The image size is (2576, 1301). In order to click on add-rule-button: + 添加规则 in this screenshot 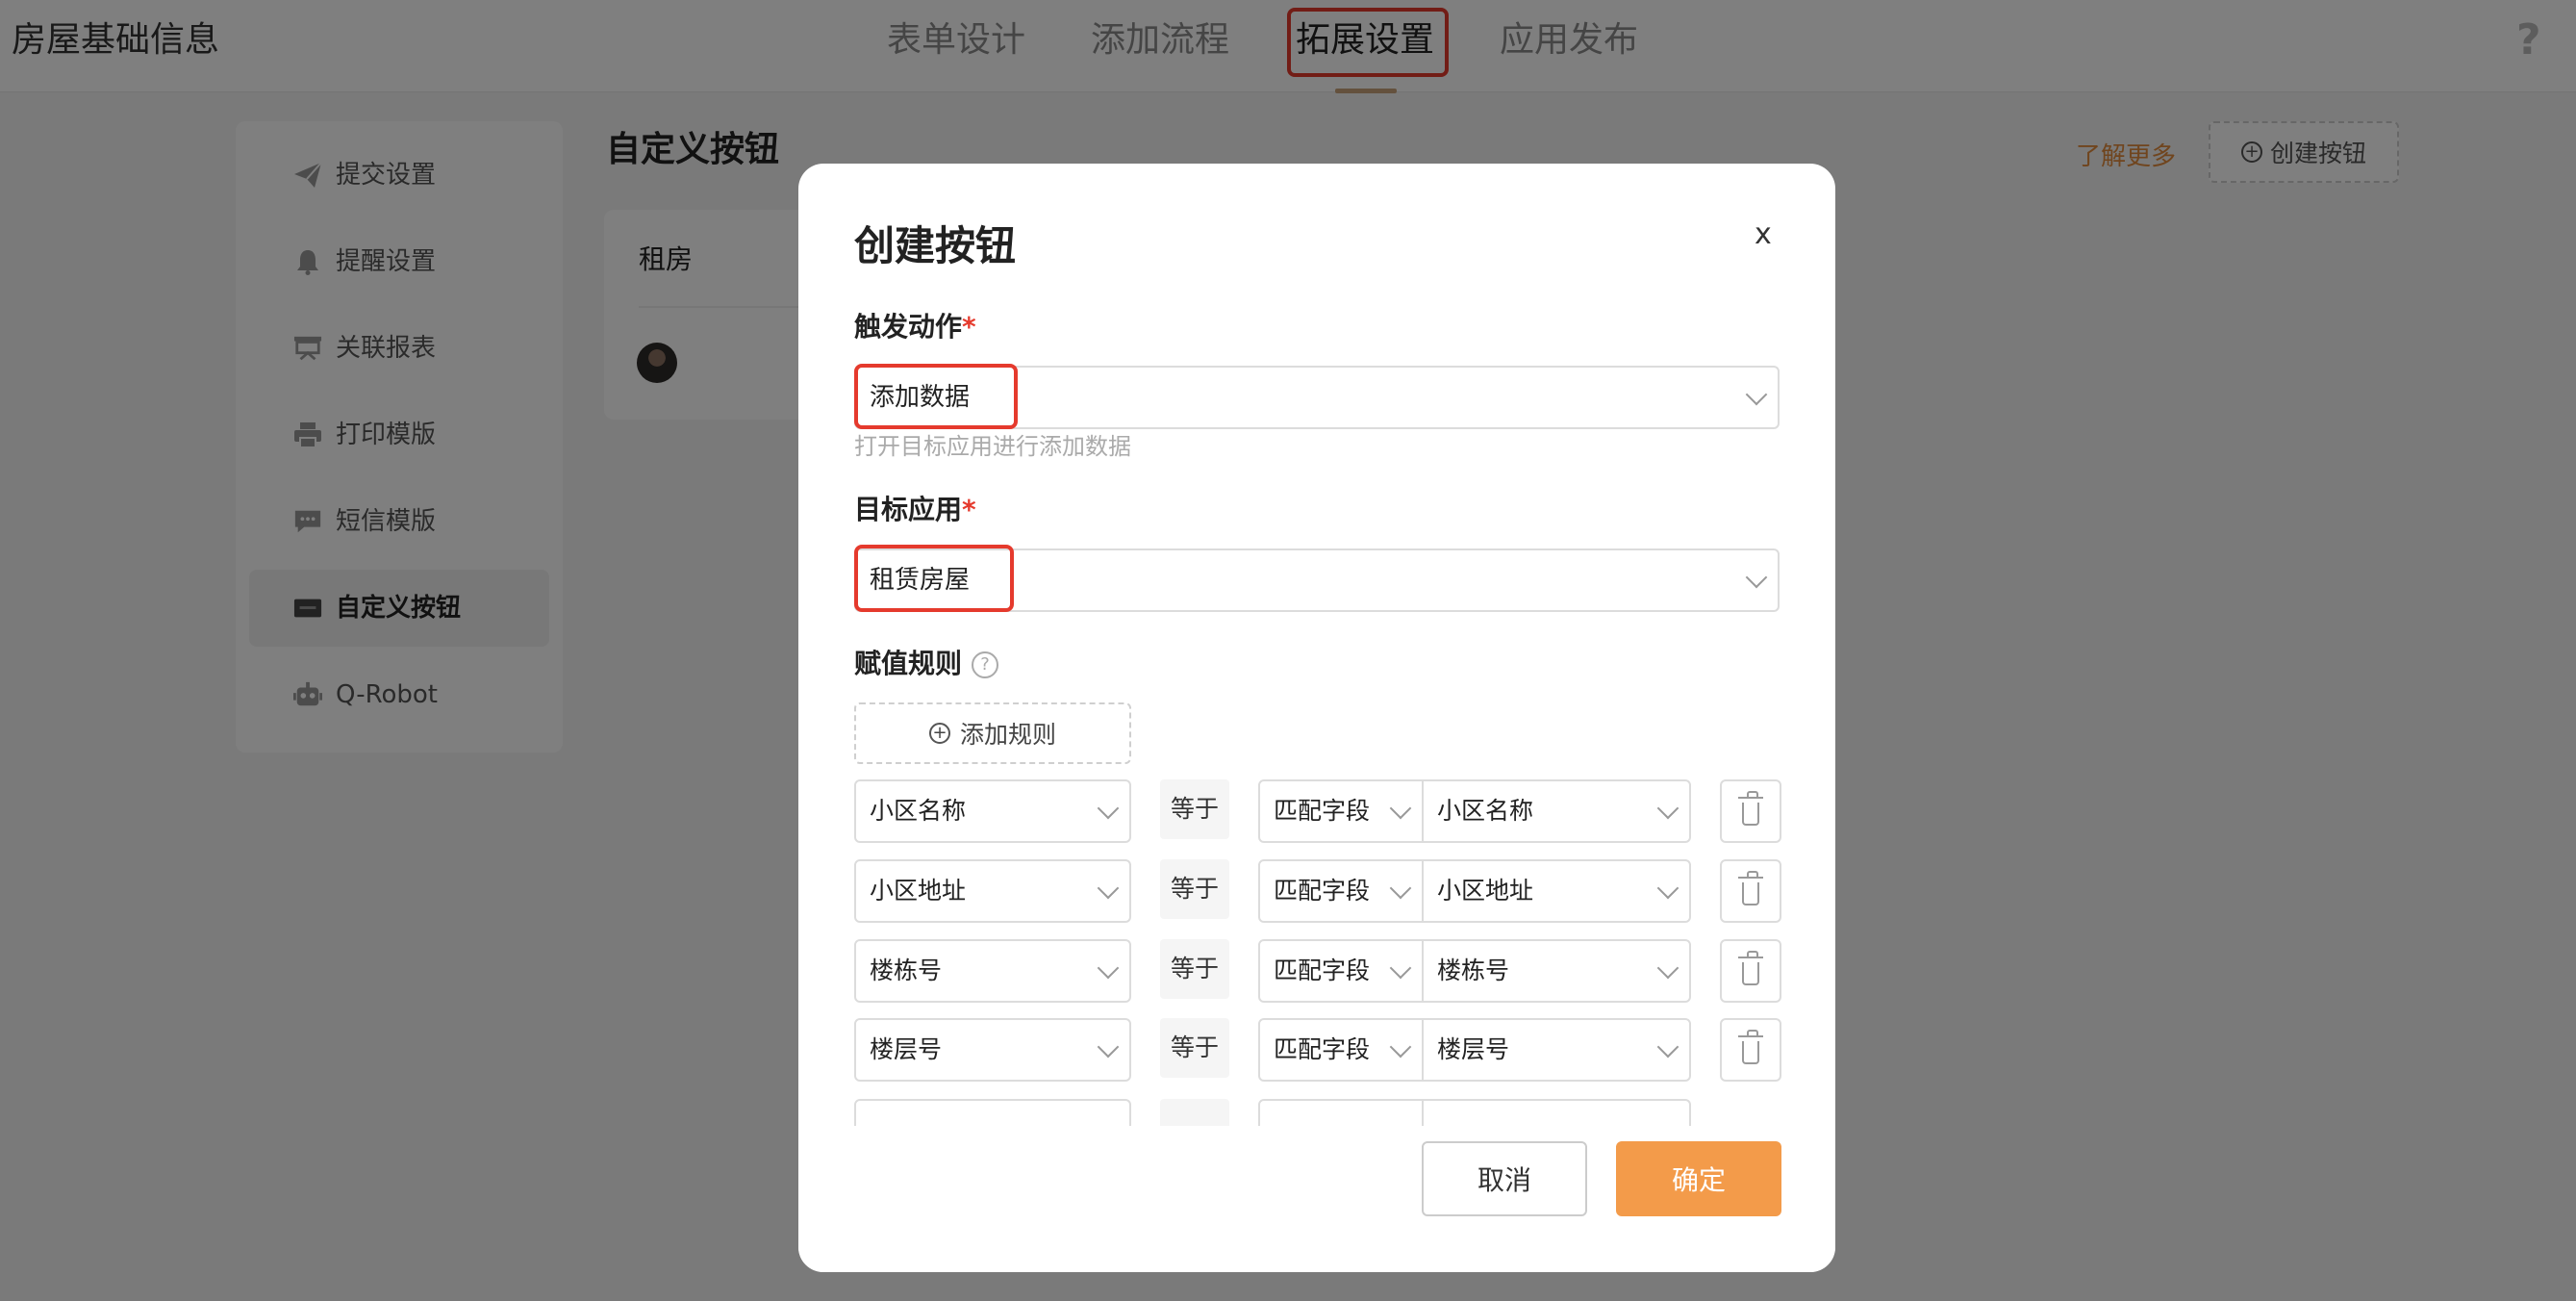, I will do `click(992, 733)`.